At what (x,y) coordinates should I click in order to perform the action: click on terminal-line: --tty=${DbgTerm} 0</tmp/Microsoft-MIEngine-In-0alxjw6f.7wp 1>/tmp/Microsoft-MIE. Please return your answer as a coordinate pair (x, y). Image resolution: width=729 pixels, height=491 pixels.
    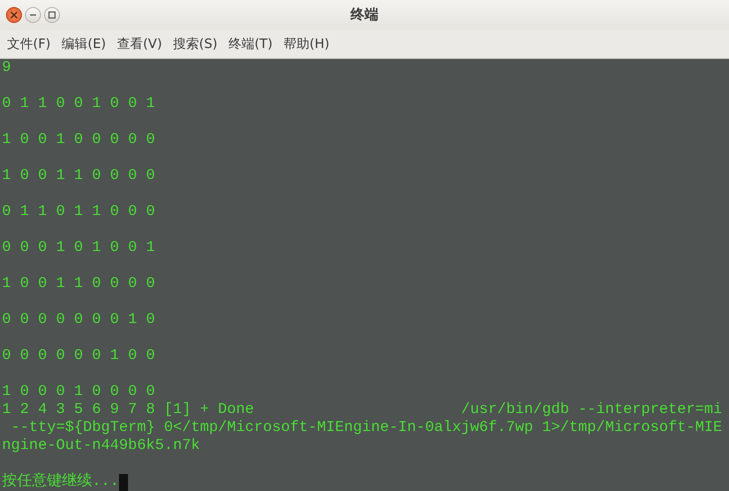
    Looking at the image, I should click on (366, 428).